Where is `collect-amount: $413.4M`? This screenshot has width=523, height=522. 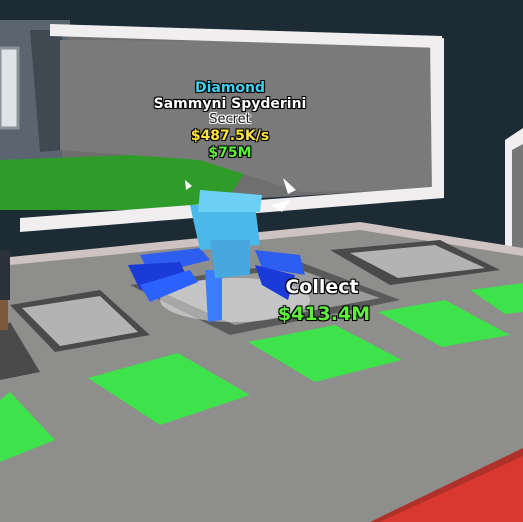
collect-amount: $413.4M is located at coordinates (324, 314).